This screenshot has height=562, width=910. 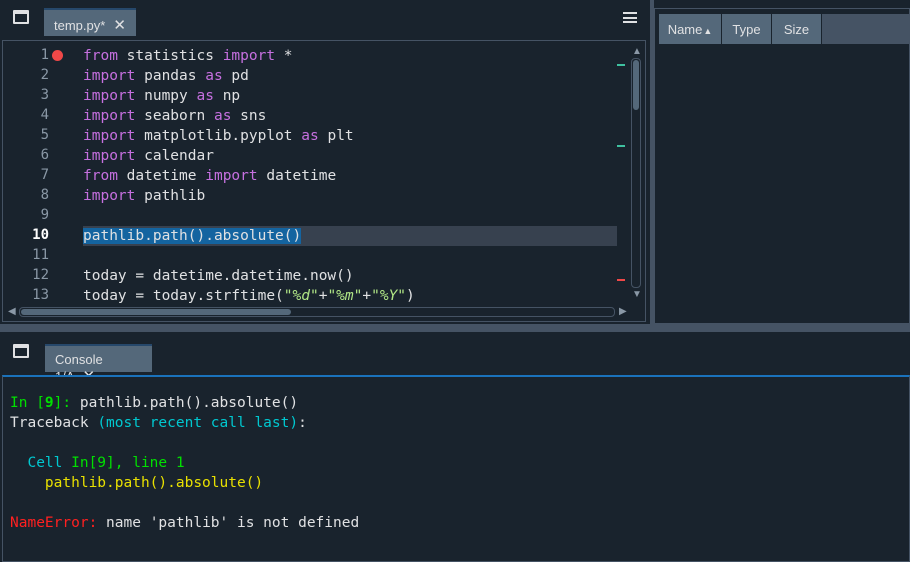 I want to click on code-line: from statistics import *, so click(x=188, y=56).